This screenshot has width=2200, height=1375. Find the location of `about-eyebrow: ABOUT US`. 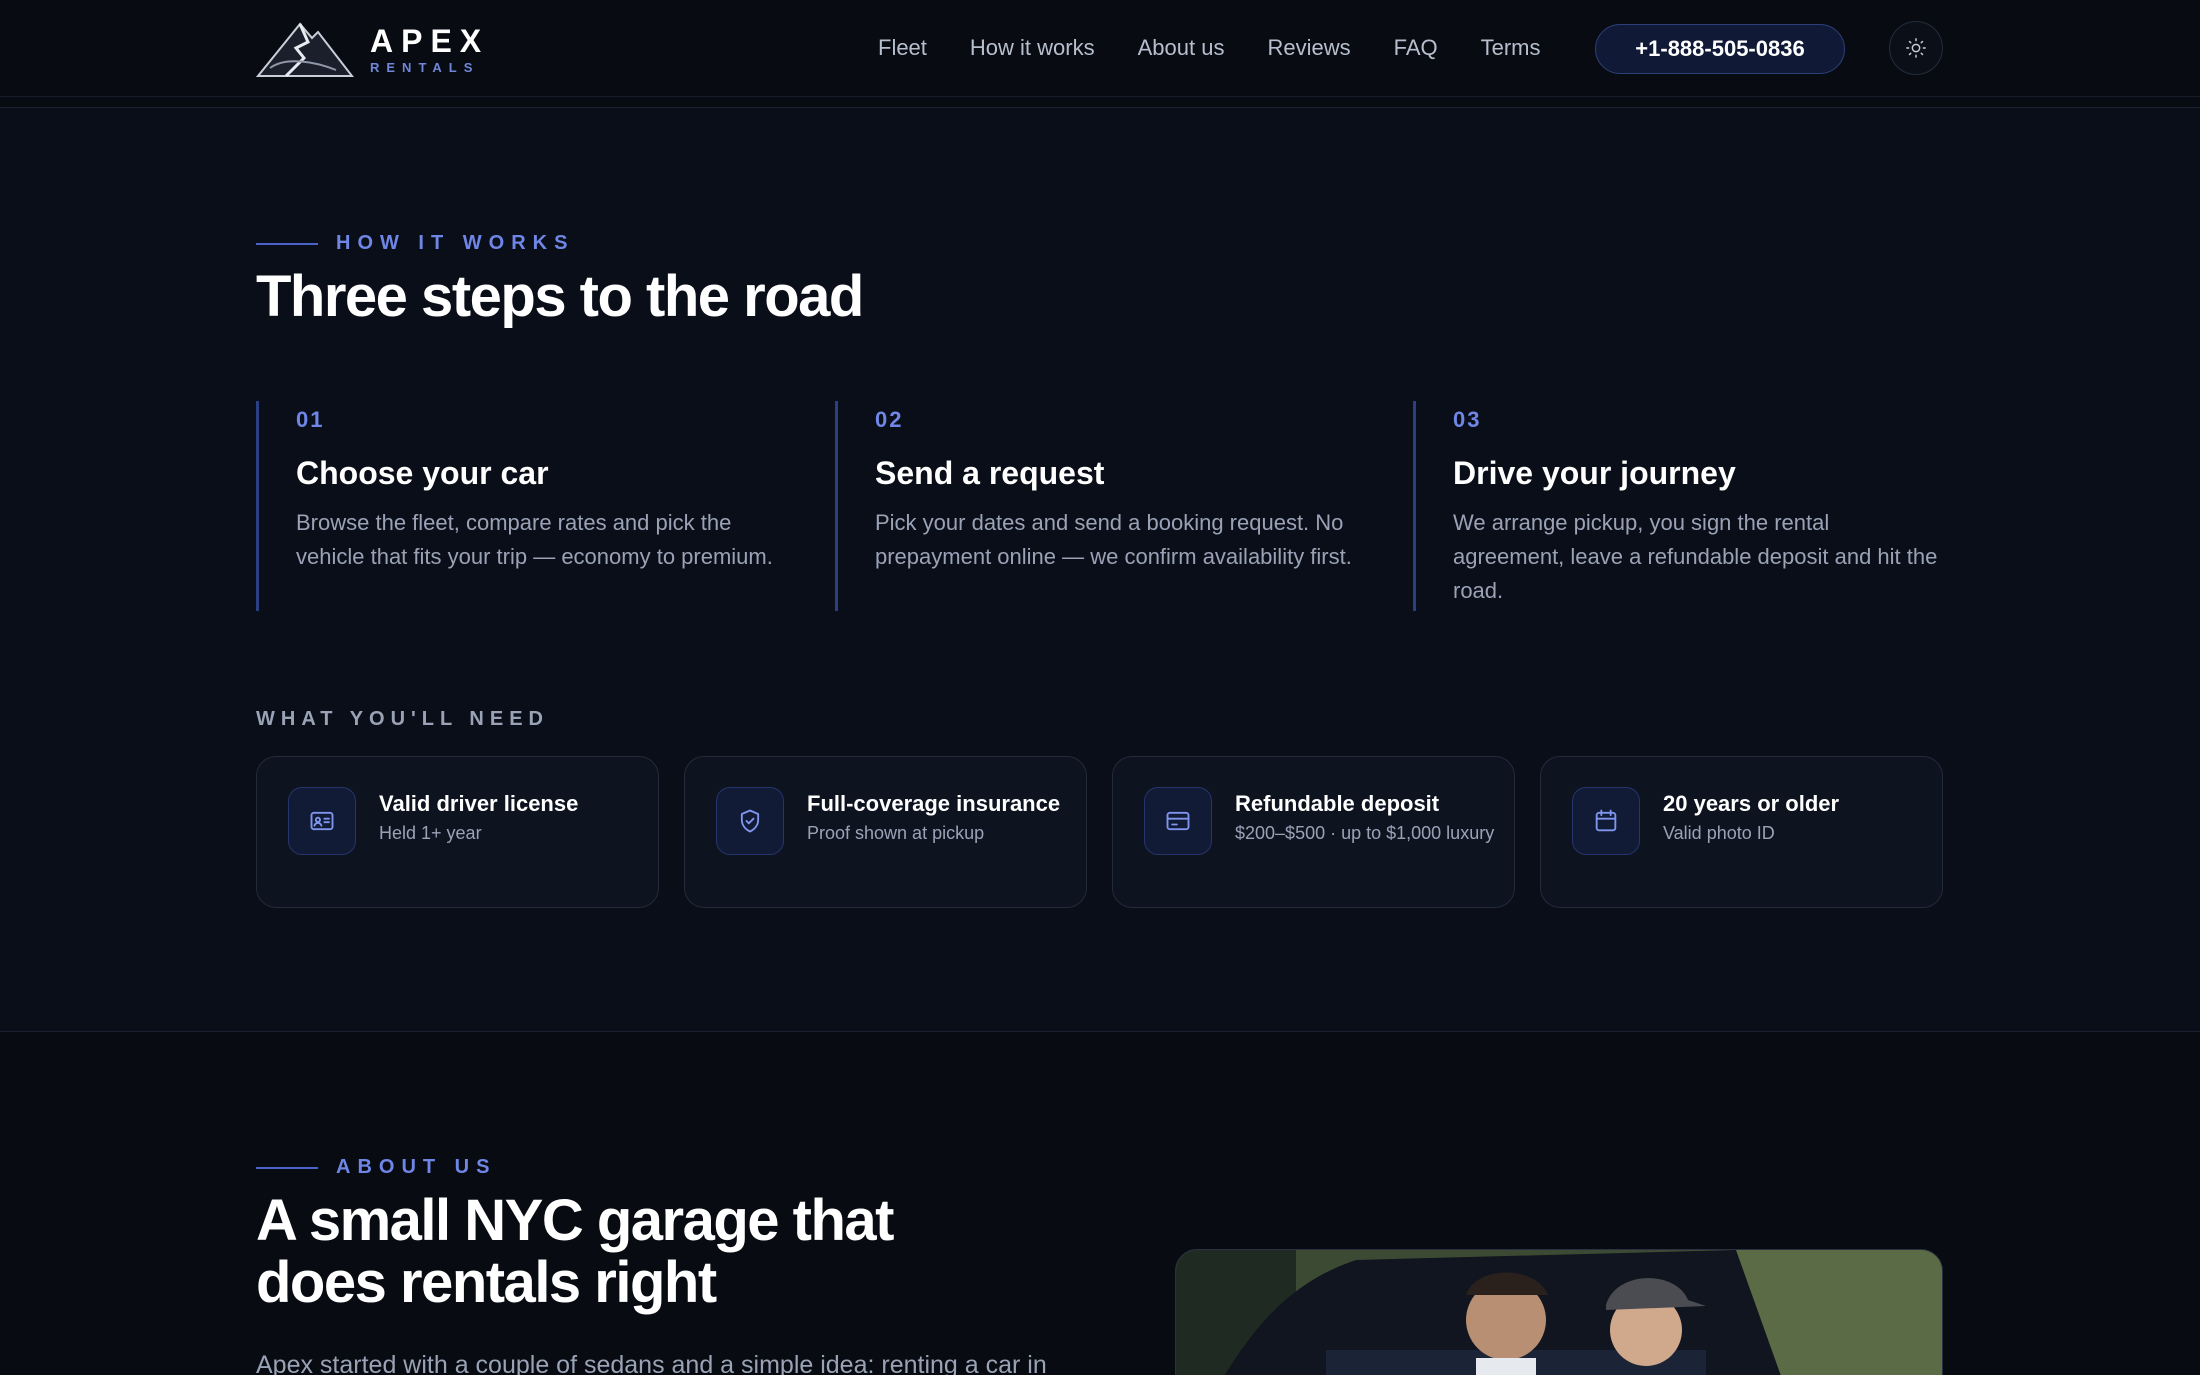

about-eyebrow: ABOUT US is located at coordinates (376, 1167).